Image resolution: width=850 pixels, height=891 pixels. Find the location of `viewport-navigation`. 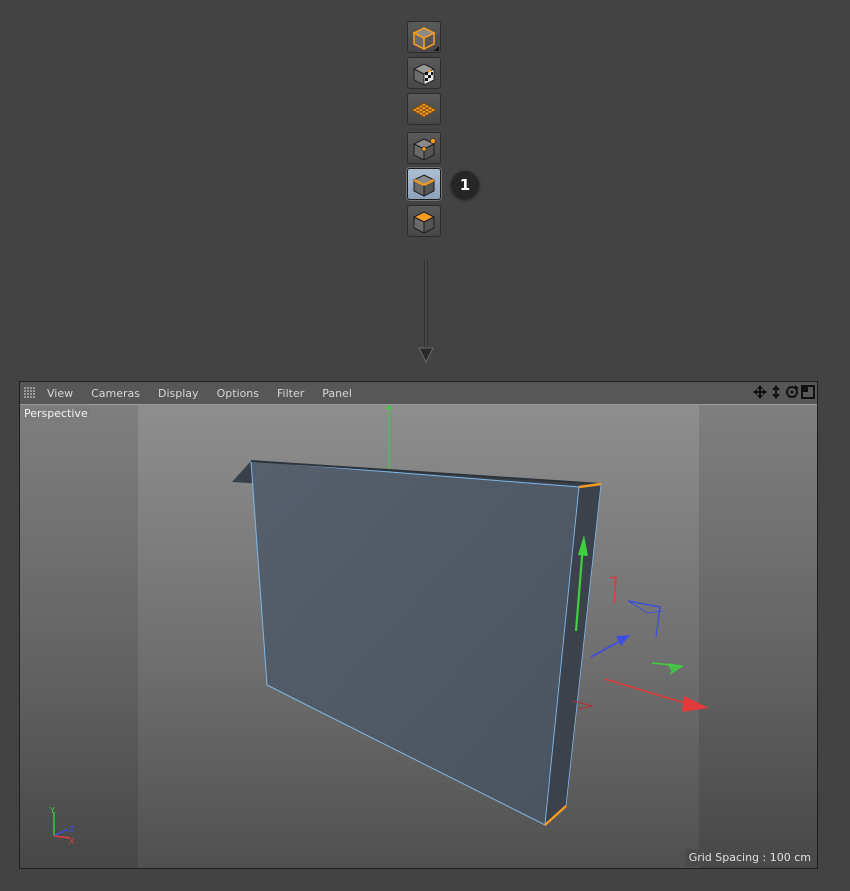

viewport-navigation is located at coordinates (784, 392).